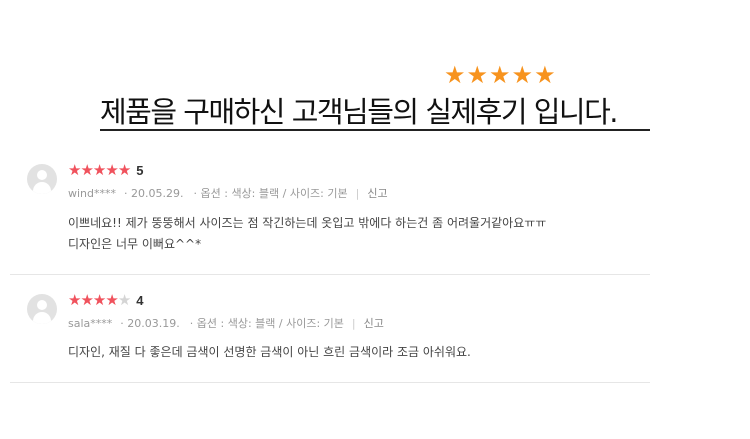 This screenshot has height=439, width=750. Describe the element at coordinates (154, 193) in the screenshot. I see `review-date: · 20.05.29.` at that location.